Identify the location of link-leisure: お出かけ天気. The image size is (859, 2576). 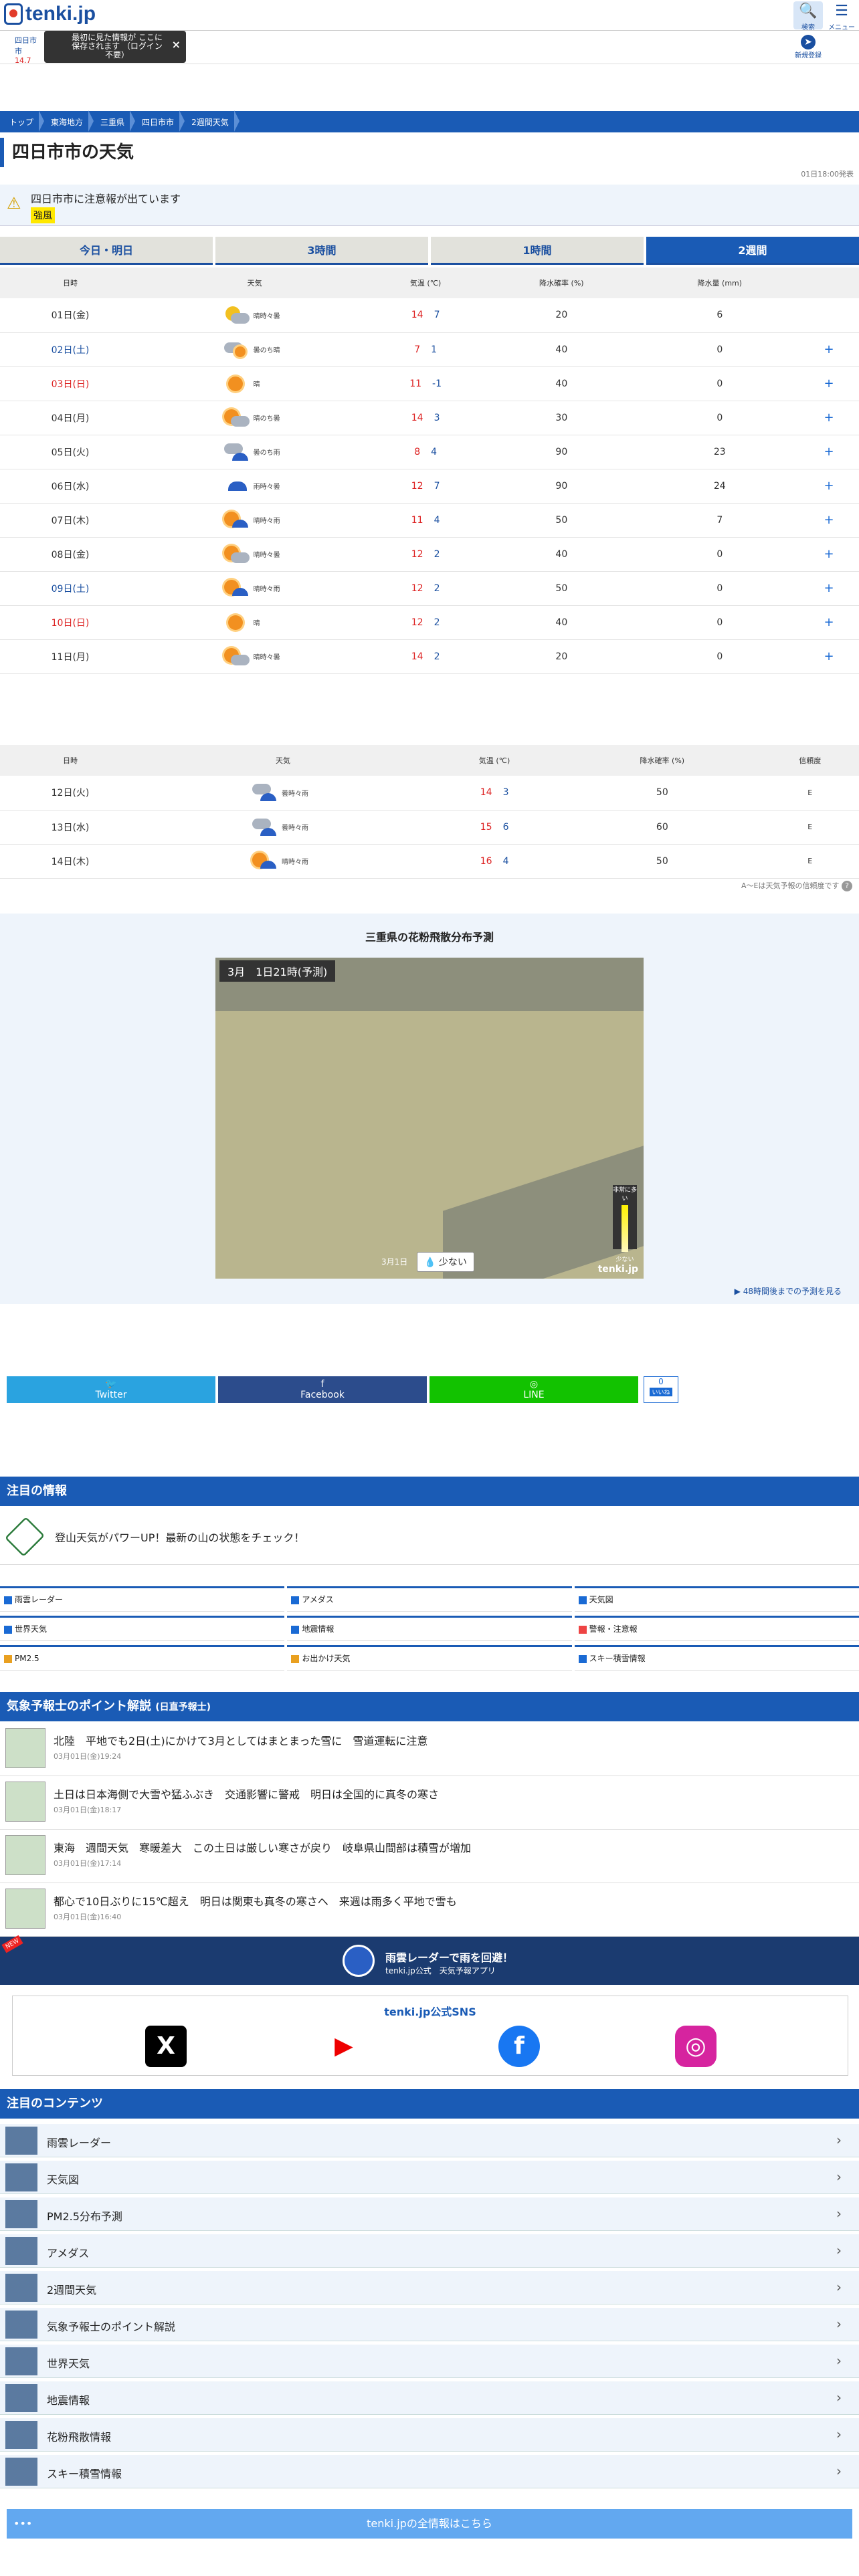
(429, 1658).